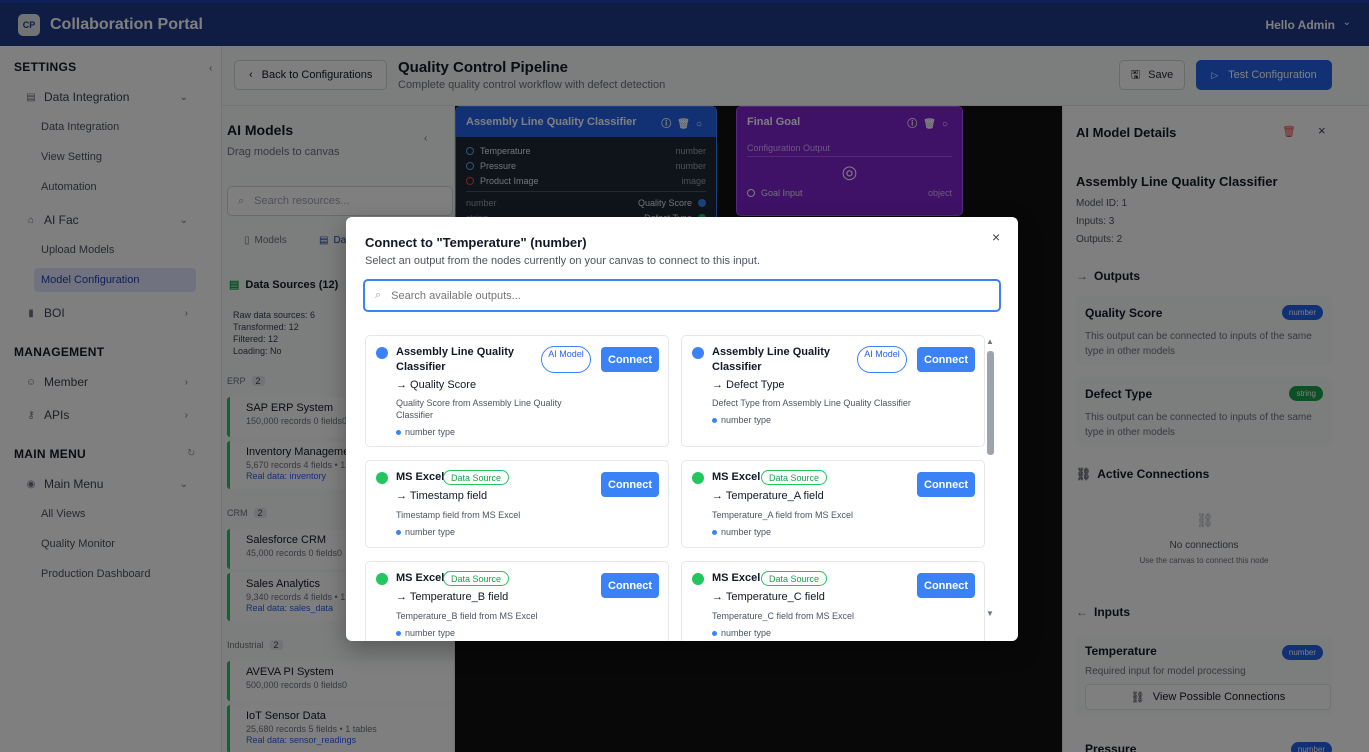  What do you see at coordinates (476, 242) in the screenshot?
I see `modal-title: Connect to "Temperature" (number)` at bounding box center [476, 242].